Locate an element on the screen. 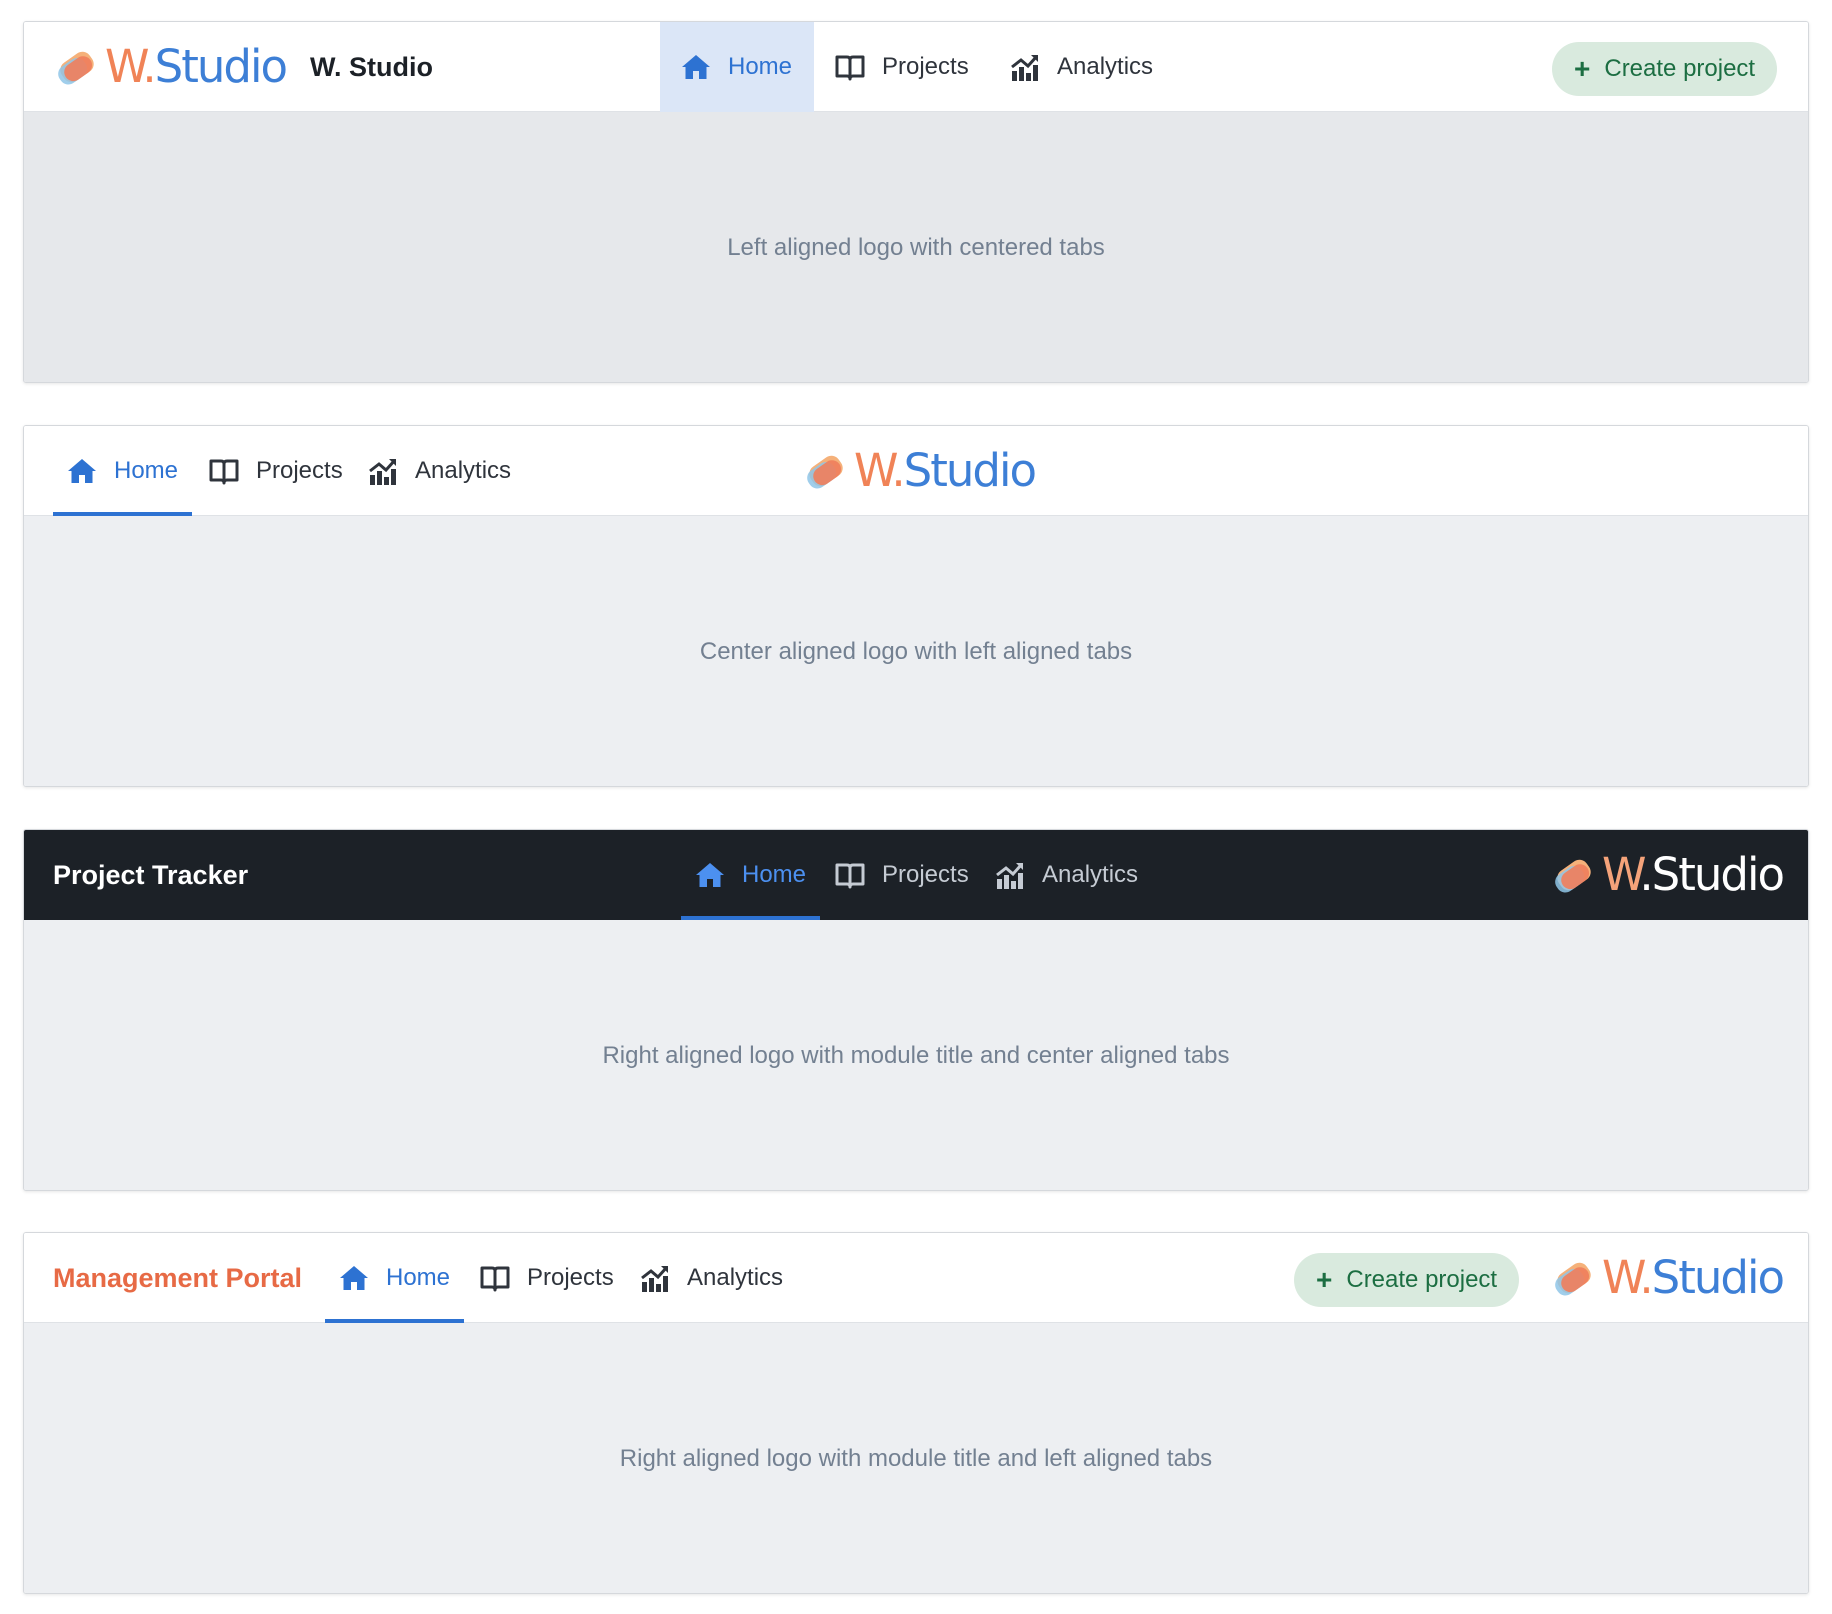  site-name: W. Studio is located at coordinates (371, 67).